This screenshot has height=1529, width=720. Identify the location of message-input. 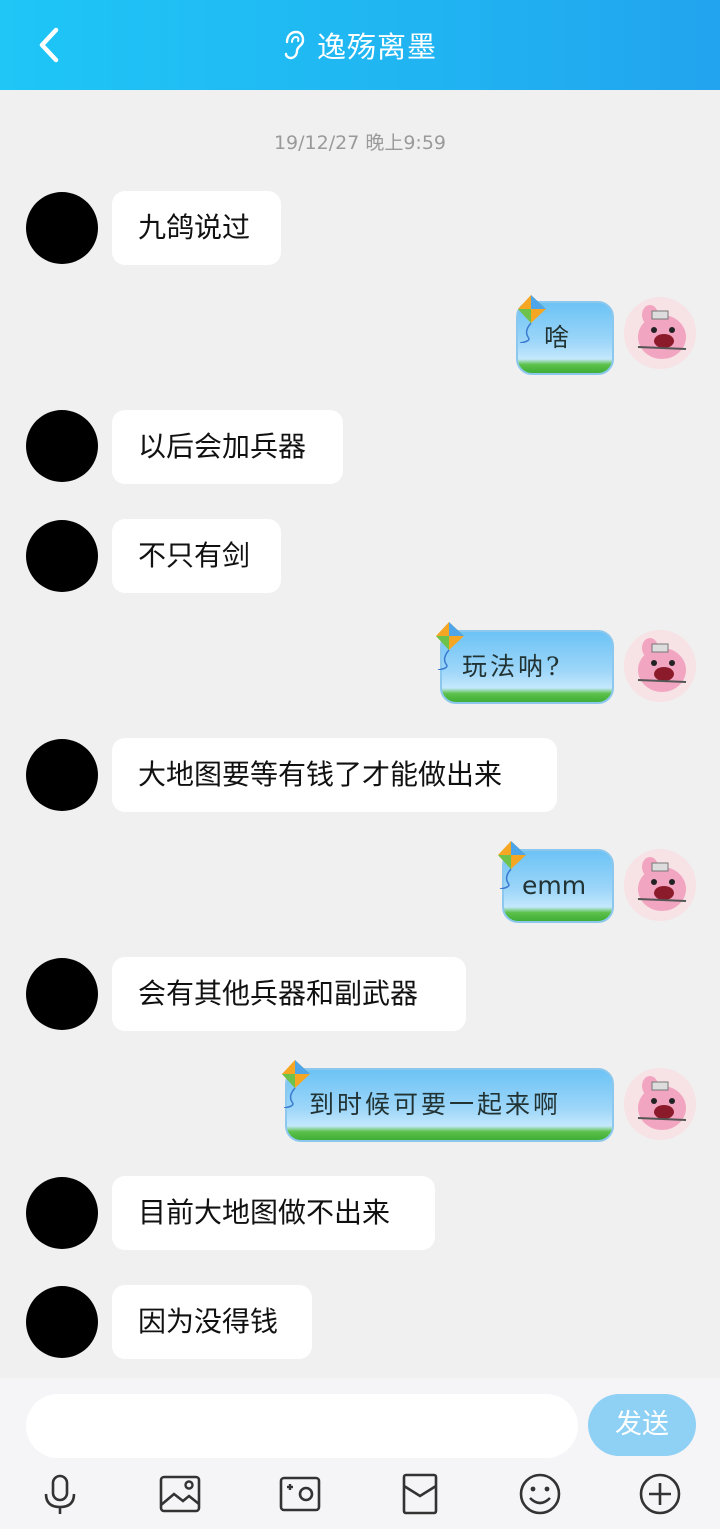
(302, 1426).